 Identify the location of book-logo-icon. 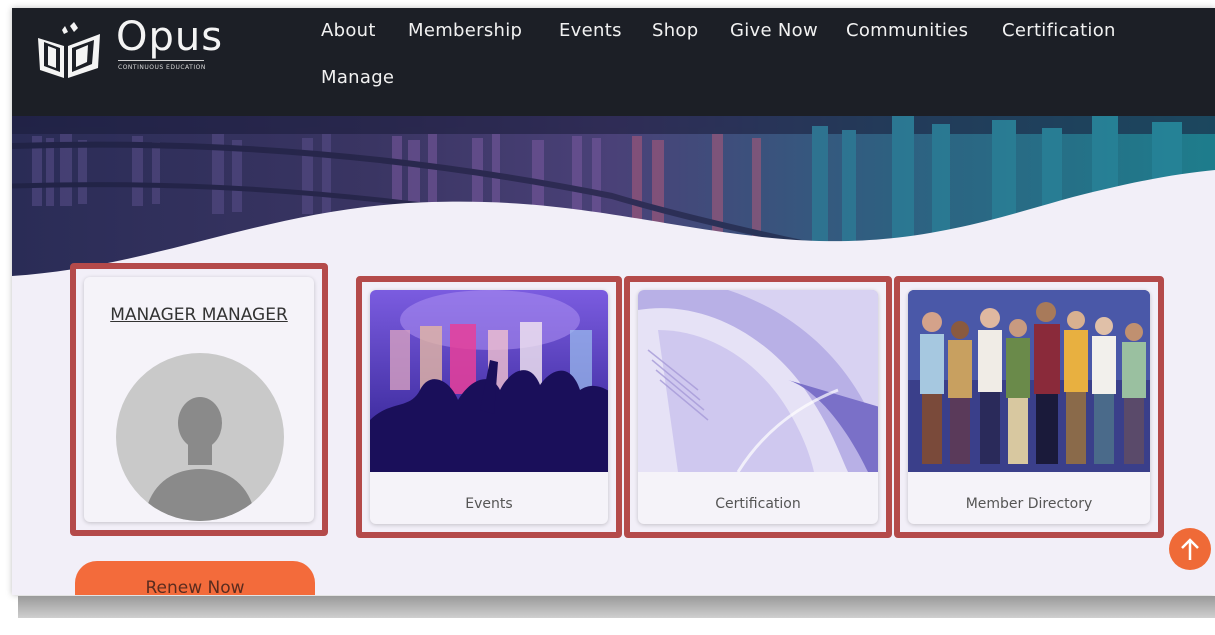
(69, 50).